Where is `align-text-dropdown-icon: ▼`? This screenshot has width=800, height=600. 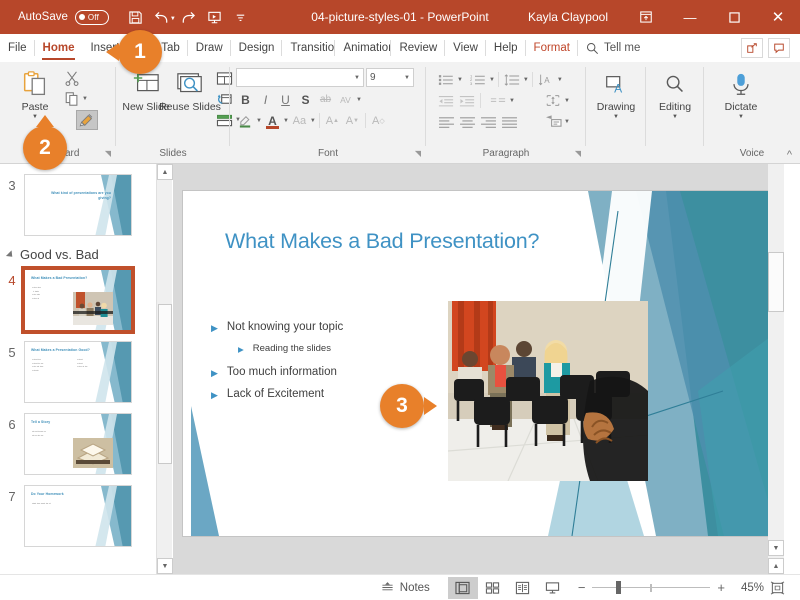 align-text-dropdown-icon: ▼ is located at coordinates (567, 101).